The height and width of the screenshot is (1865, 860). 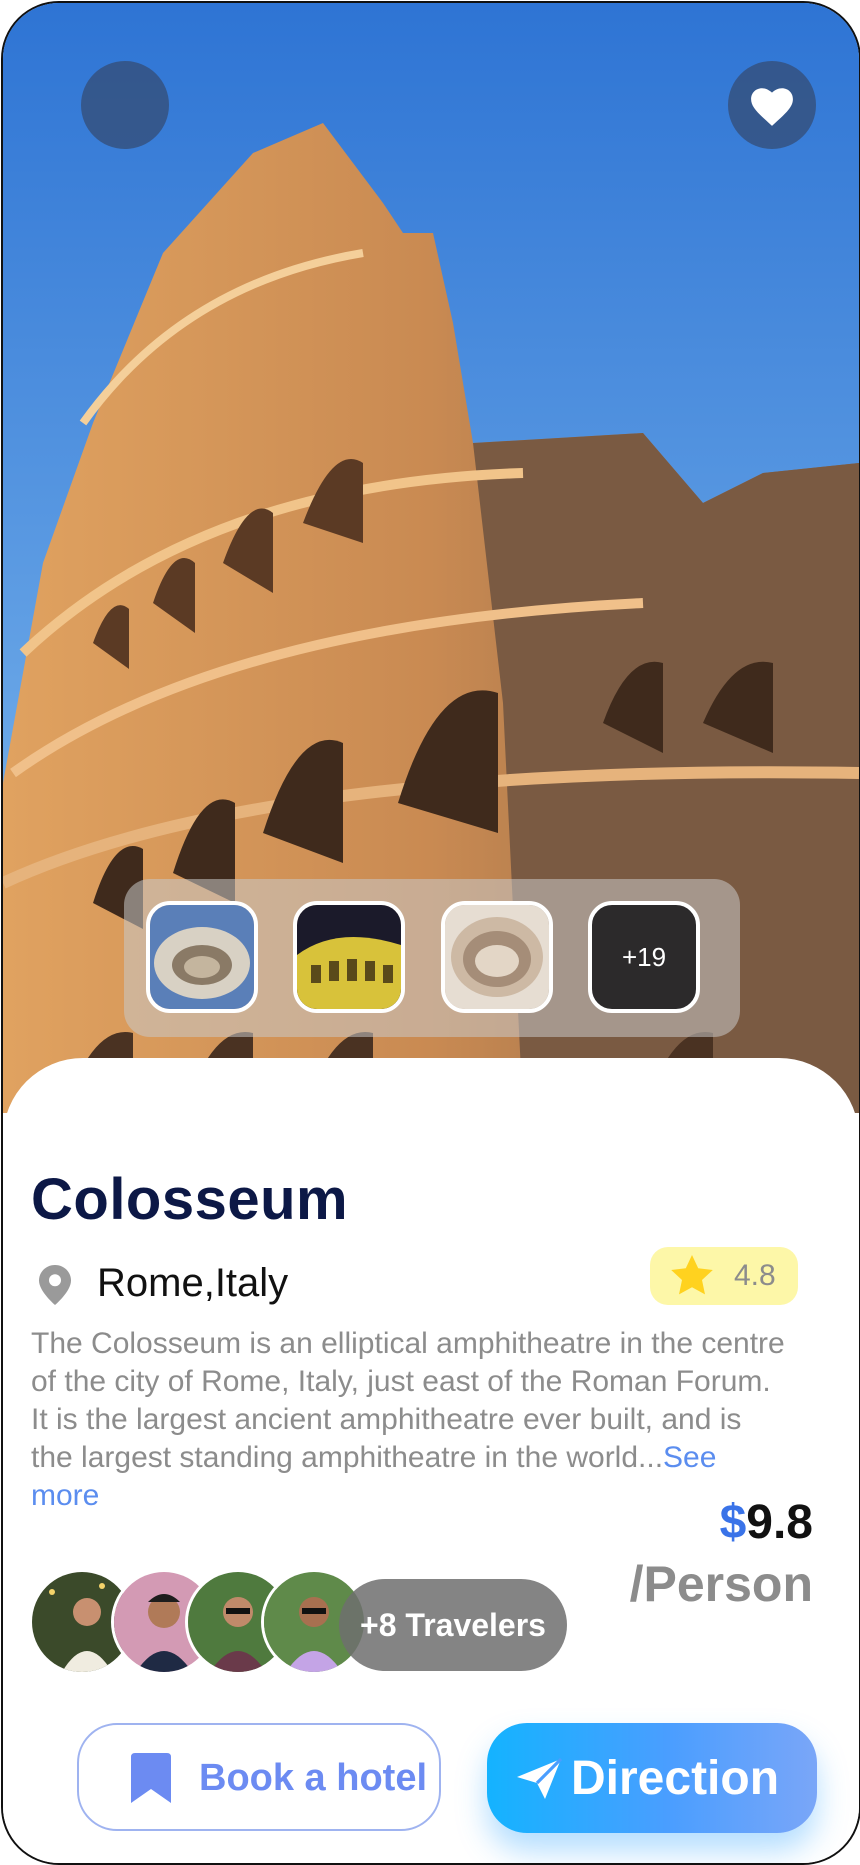 What do you see at coordinates (733, 1522) in the screenshot?
I see `price-currency: $` at bounding box center [733, 1522].